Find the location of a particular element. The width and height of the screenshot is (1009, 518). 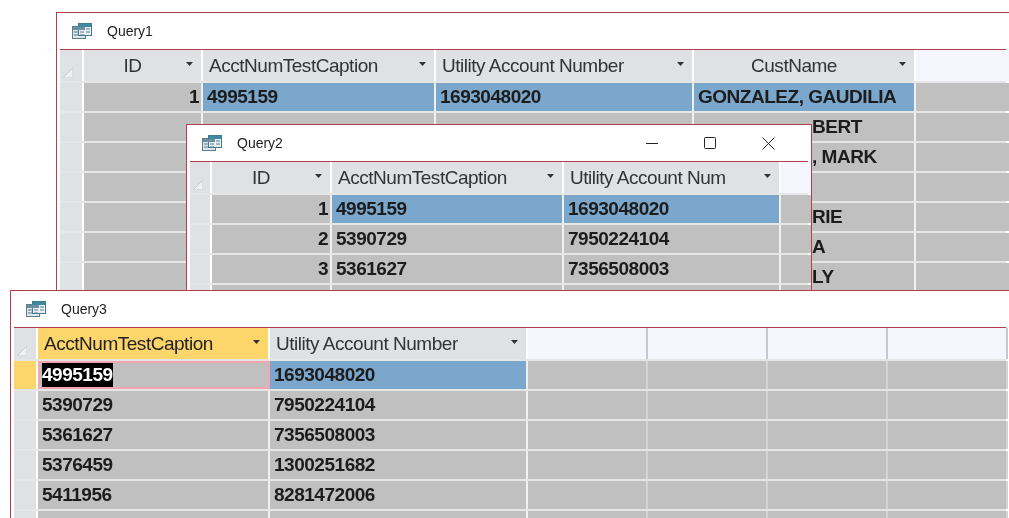

table-cell: 8281472006 is located at coordinates (399, 495).